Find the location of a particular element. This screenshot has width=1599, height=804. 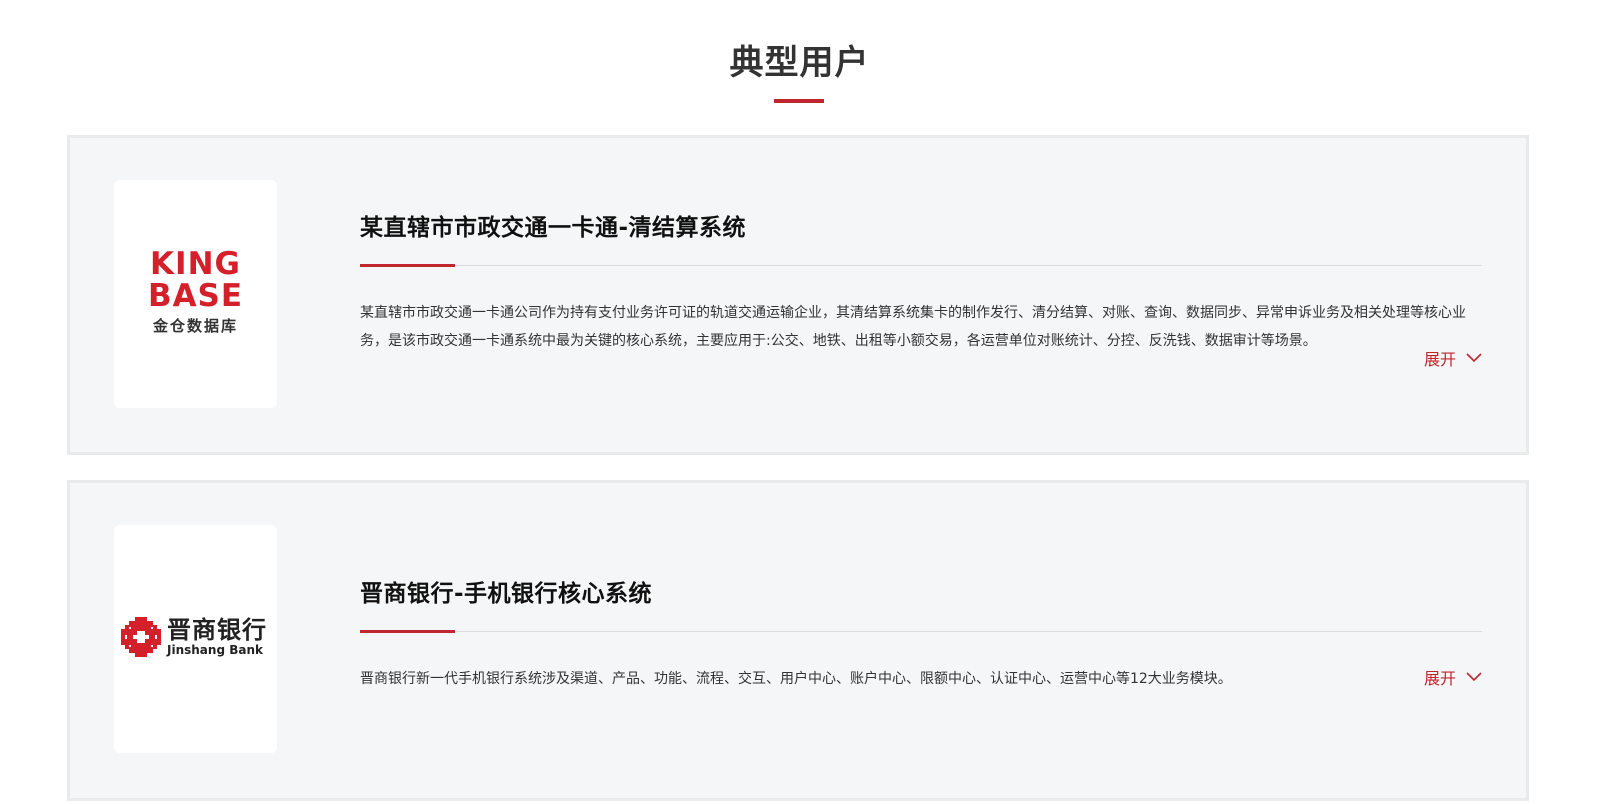

kingbase-logo-cn: 金仓数据库 is located at coordinates (195, 326).